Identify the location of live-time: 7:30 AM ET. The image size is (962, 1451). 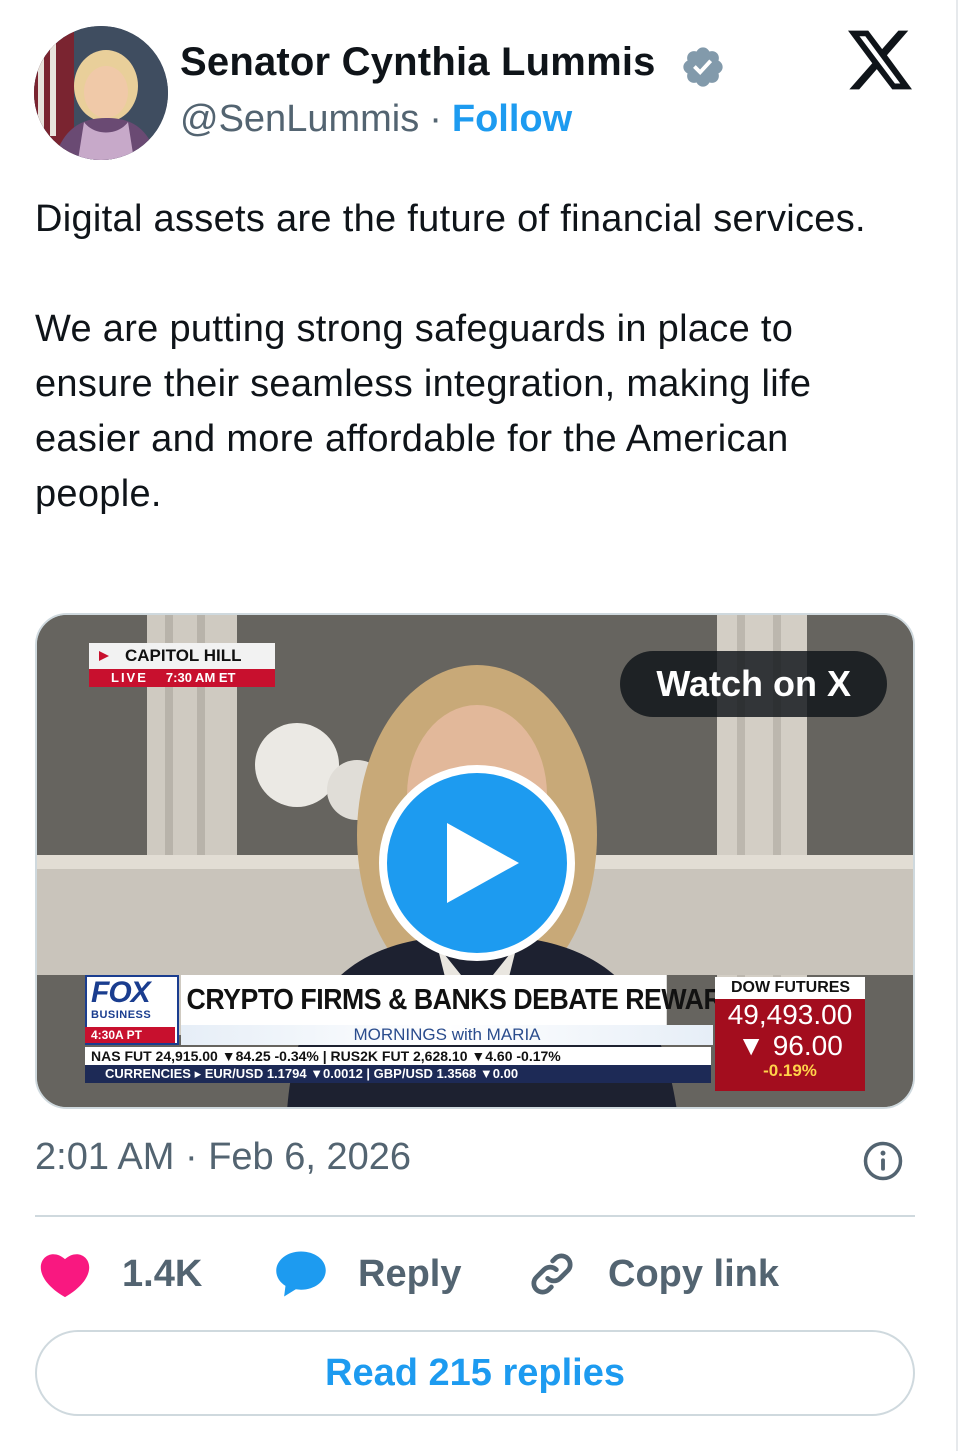
(200, 677).